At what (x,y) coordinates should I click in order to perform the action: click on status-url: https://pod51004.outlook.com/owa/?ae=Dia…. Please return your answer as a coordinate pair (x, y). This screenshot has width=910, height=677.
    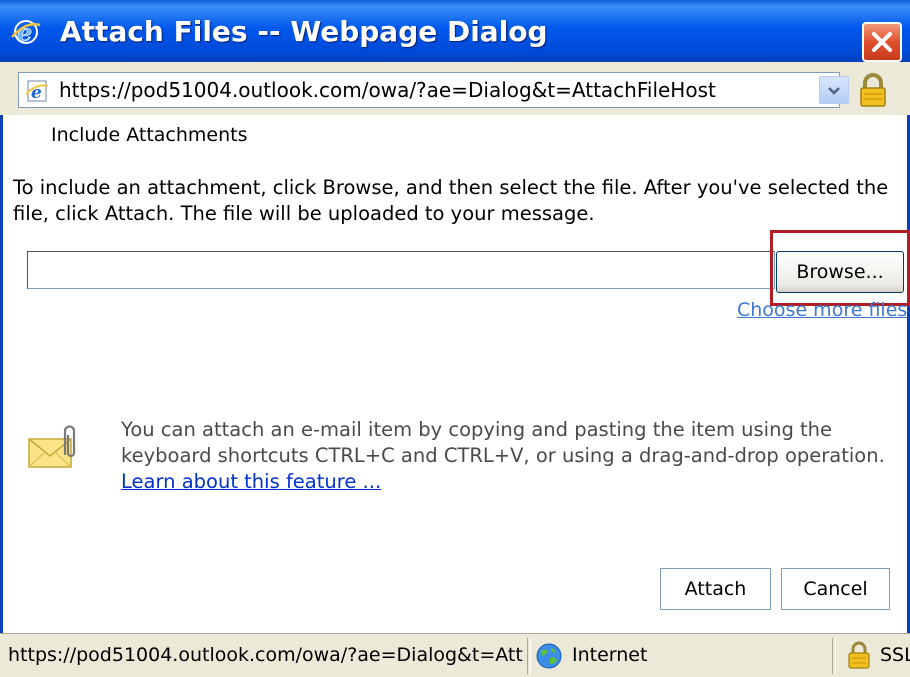
    Looking at the image, I should click on (265, 655).